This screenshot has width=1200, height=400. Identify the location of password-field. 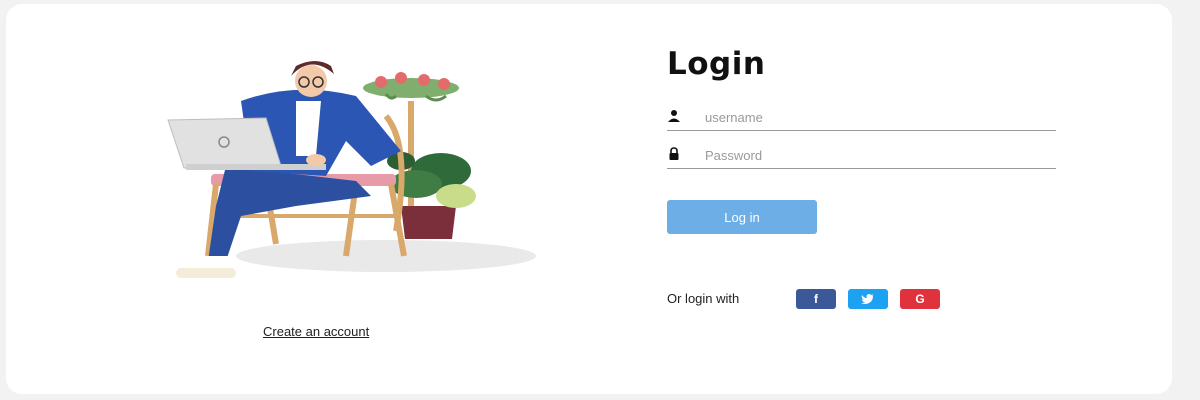
(861, 156).